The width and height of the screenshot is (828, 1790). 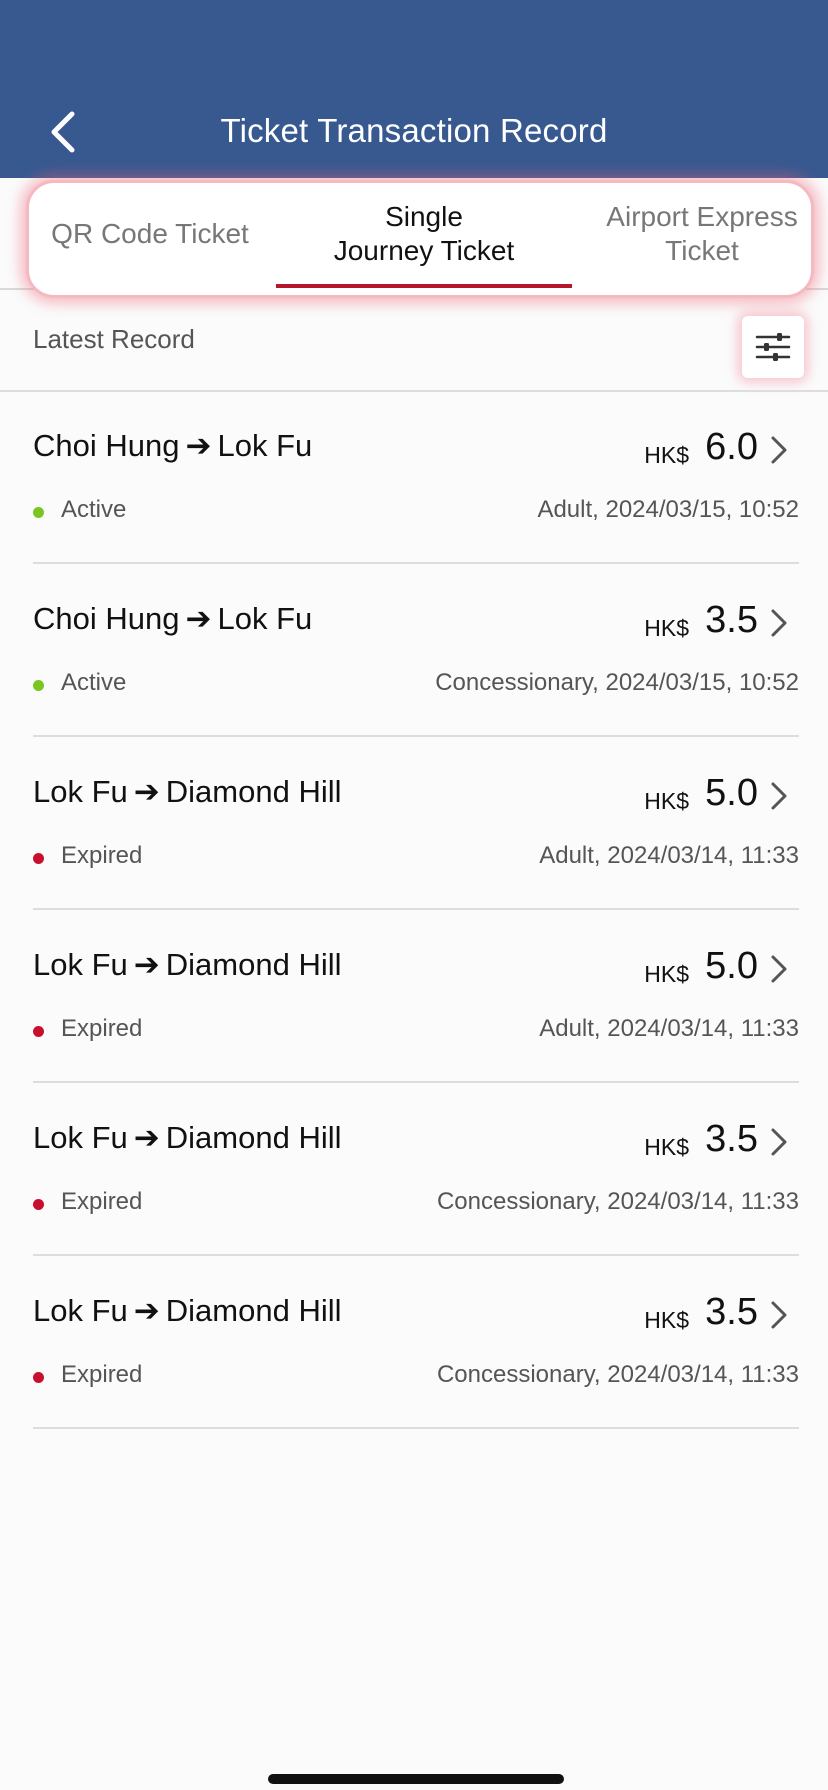 What do you see at coordinates (617, 682) in the screenshot?
I see `ticket-details: Concessionary, 2024/03/15, 10:52` at bounding box center [617, 682].